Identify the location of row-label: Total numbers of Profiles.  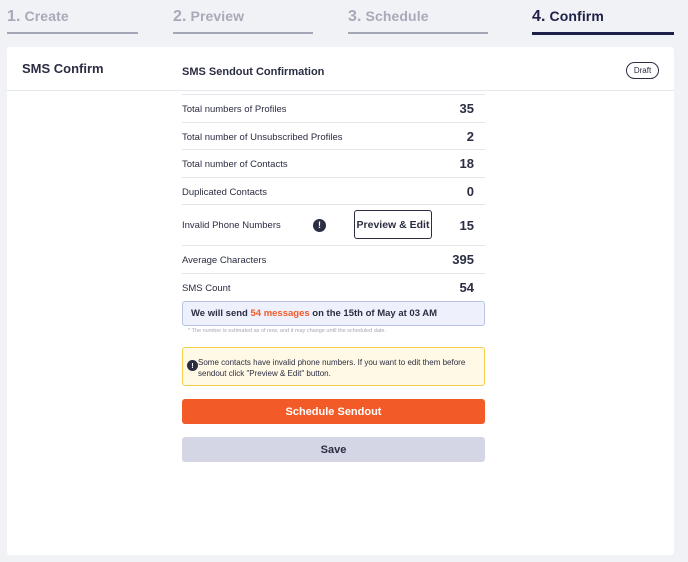
(234, 109).